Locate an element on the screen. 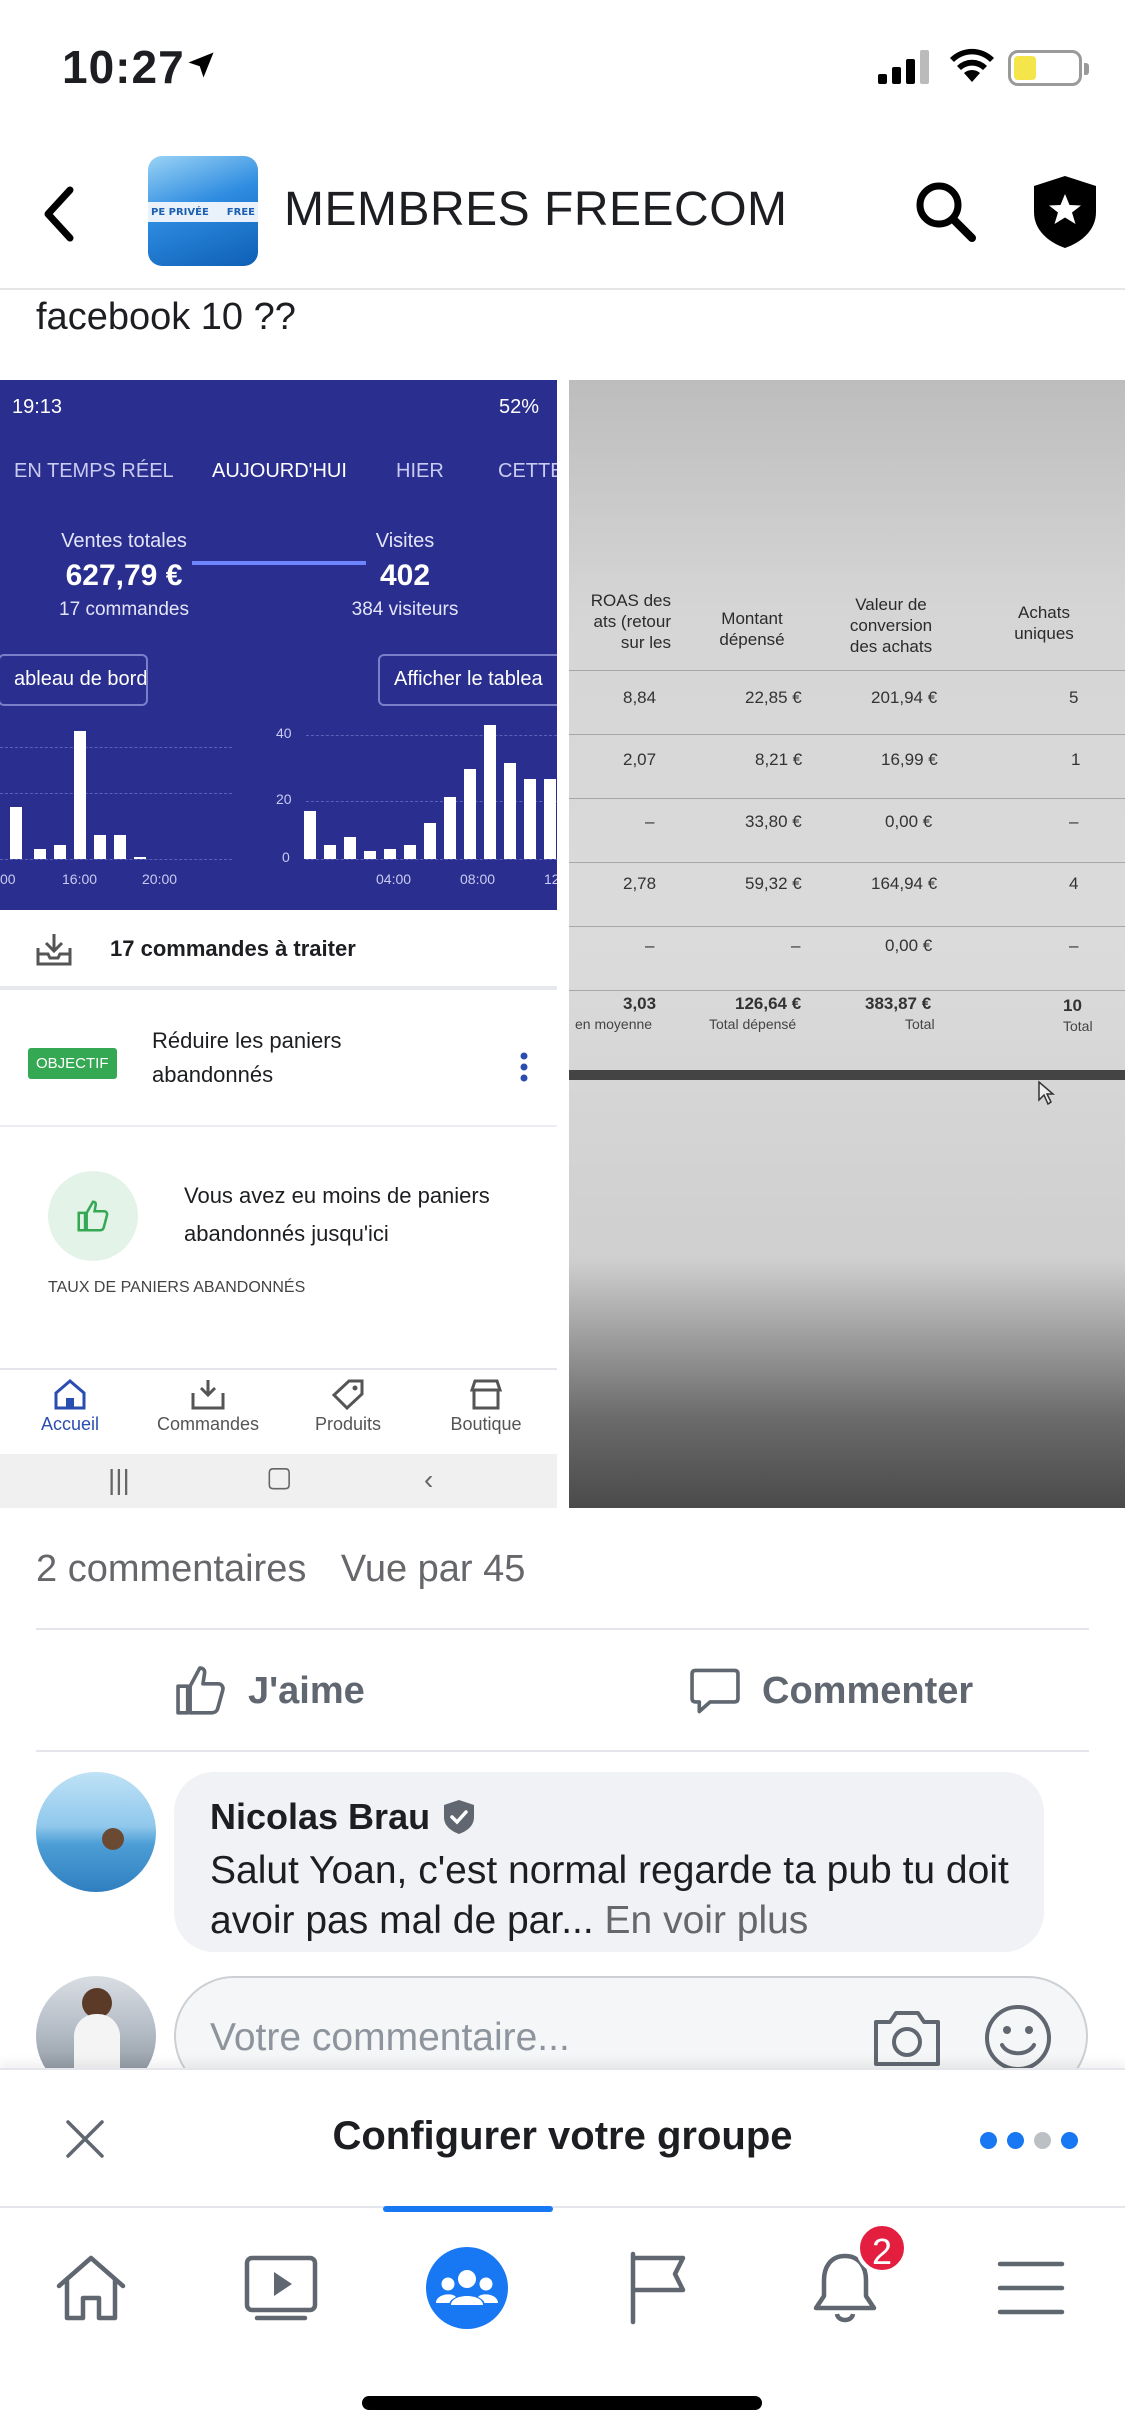  orders-icon is located at coordinates (208, 1395).